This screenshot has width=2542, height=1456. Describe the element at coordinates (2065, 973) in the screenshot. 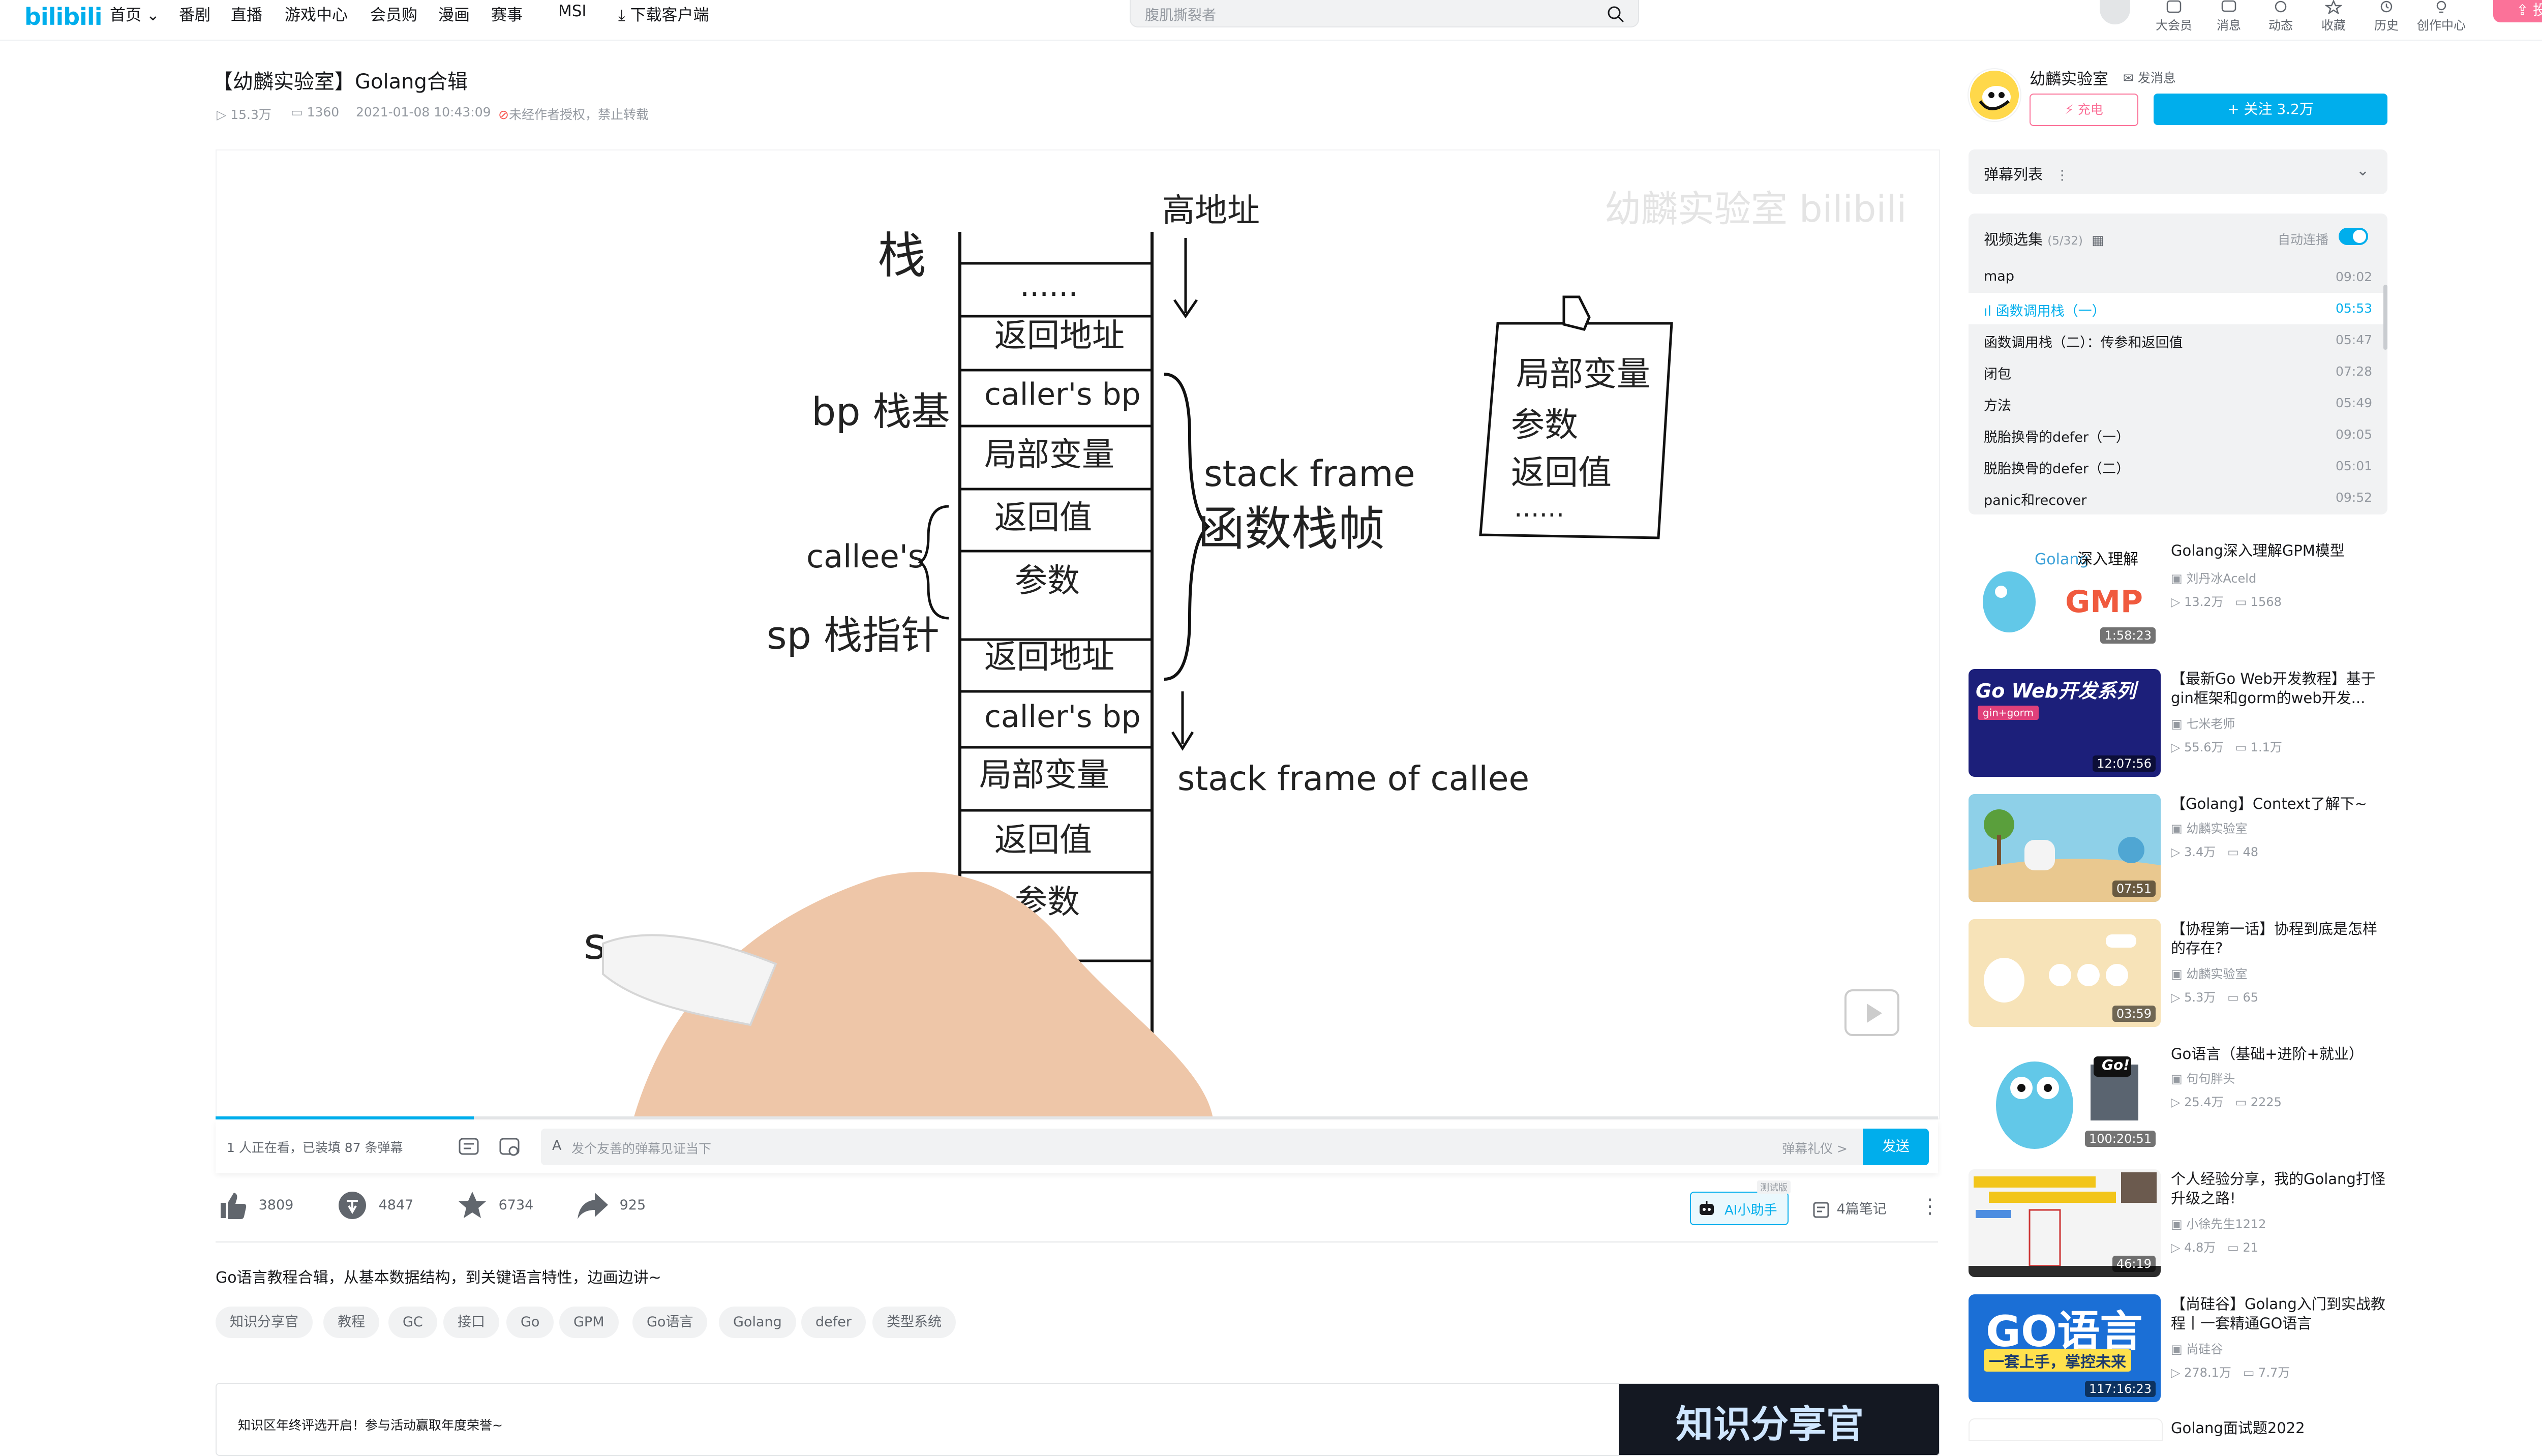

I see `video-thumbnail: 03:59` at that location.